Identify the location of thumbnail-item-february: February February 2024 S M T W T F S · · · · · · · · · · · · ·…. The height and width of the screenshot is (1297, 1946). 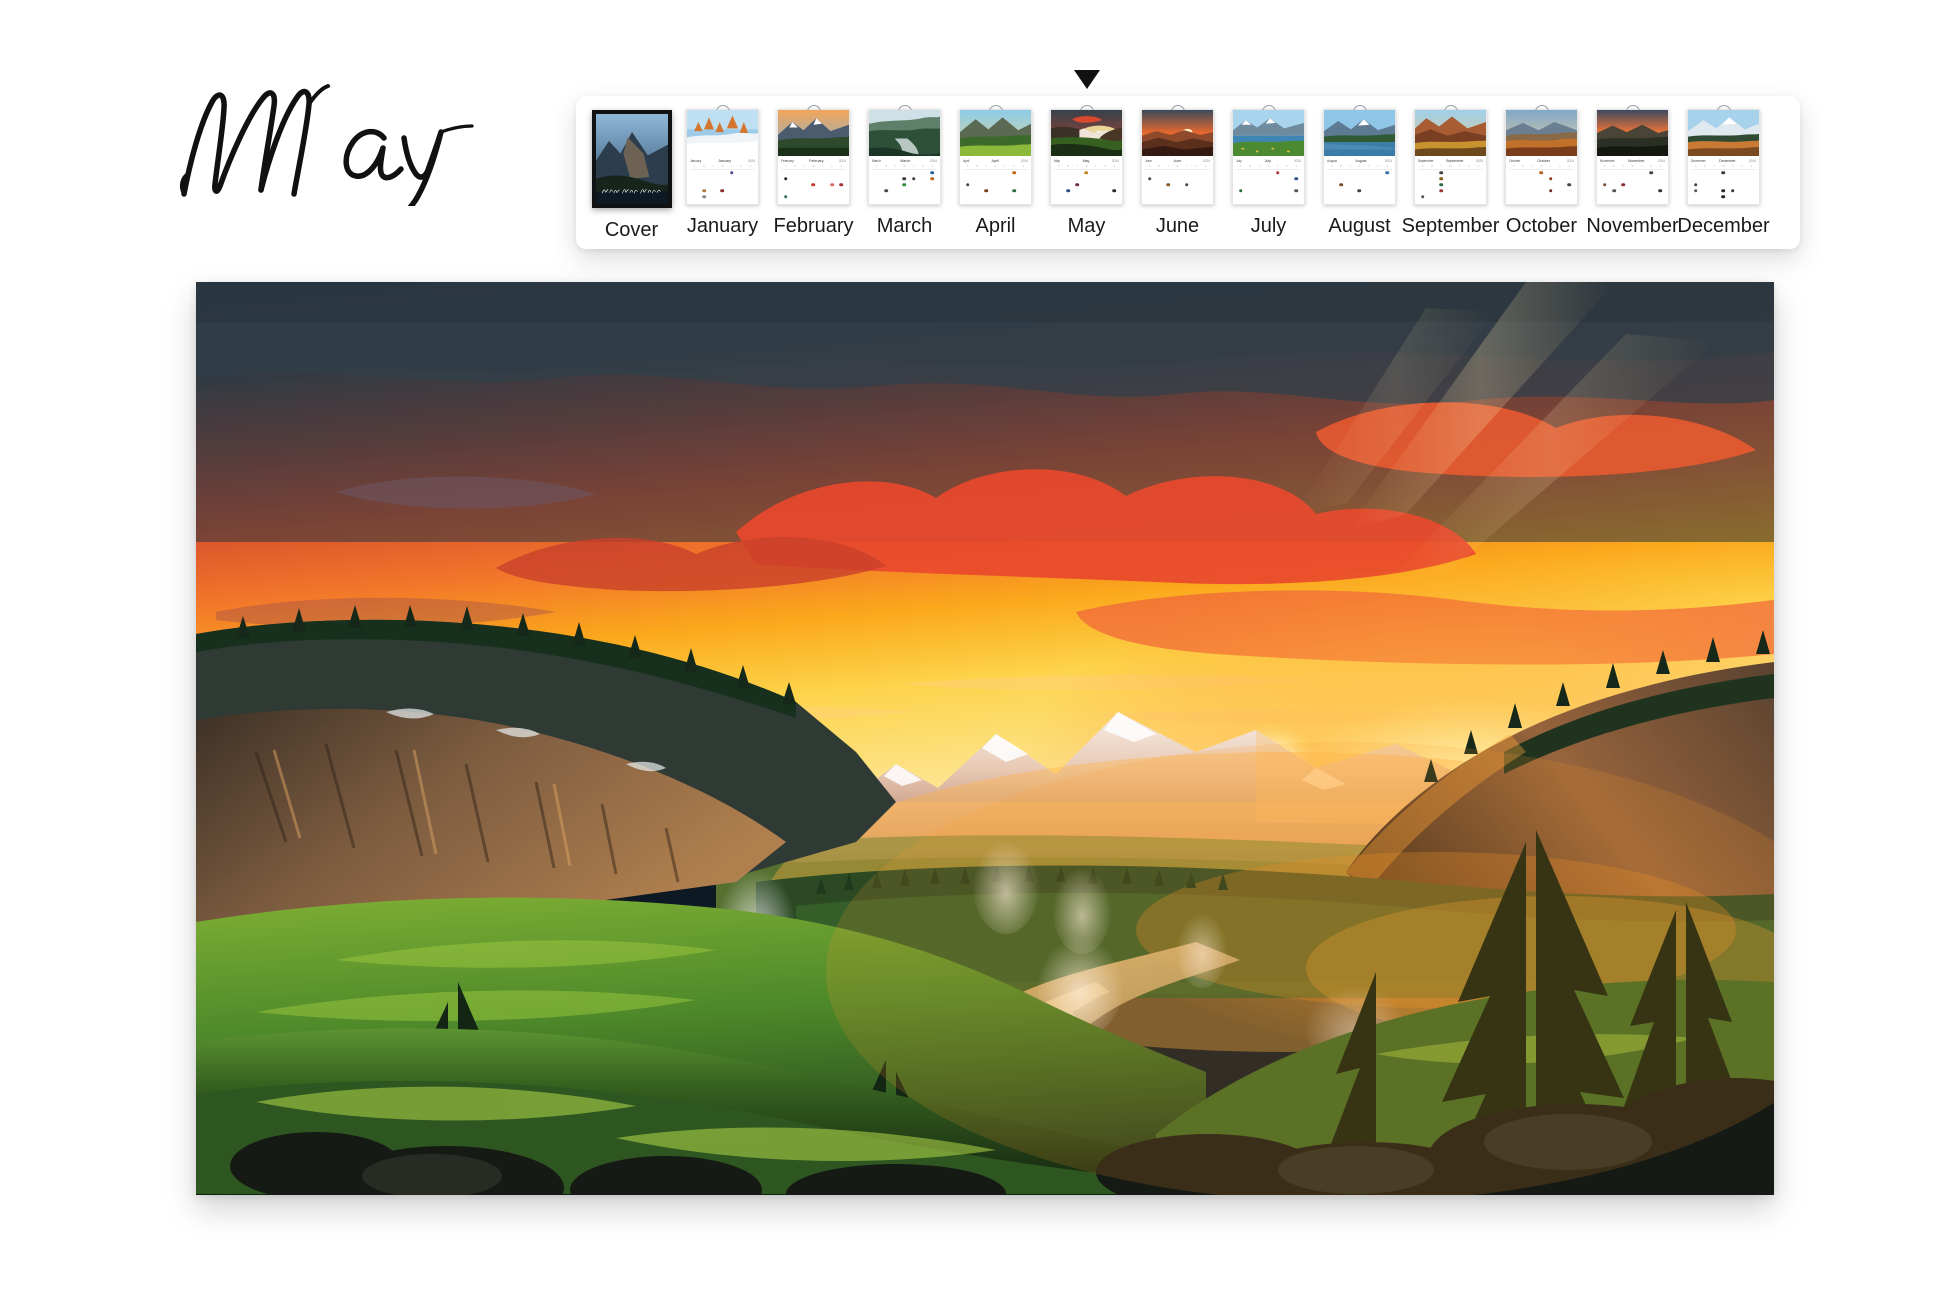
(813, 172).